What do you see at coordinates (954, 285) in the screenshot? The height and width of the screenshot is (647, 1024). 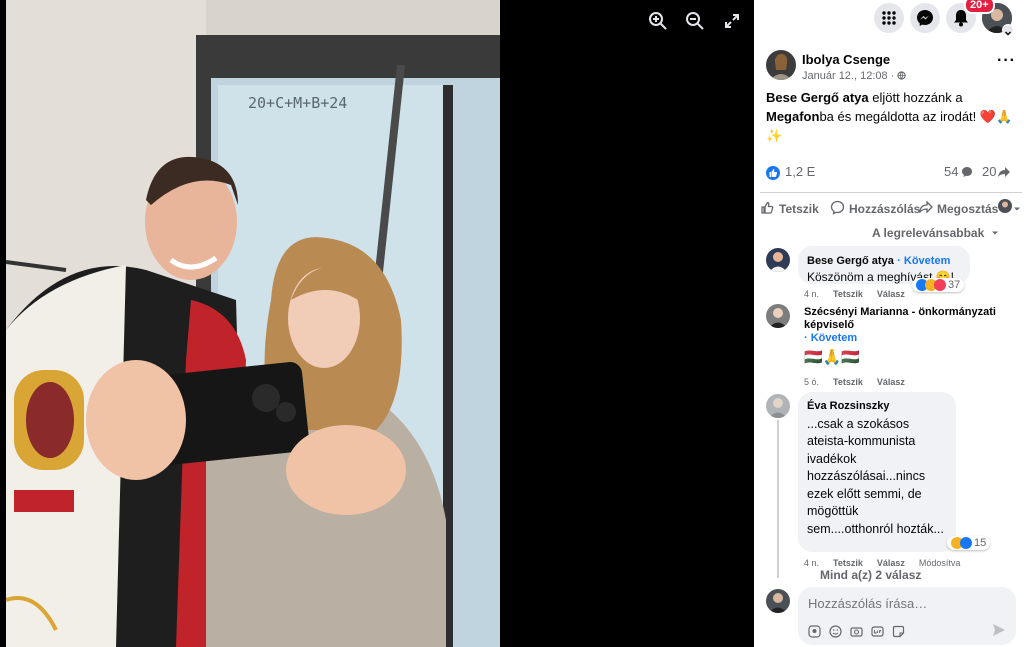 I see `comment-reactions-count: 37` at bounding box center [954, 285].